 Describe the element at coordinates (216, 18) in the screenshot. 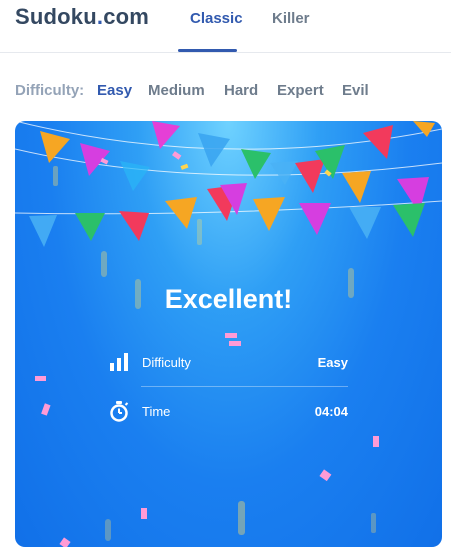

I see `tab-classic: Classic` at that location.